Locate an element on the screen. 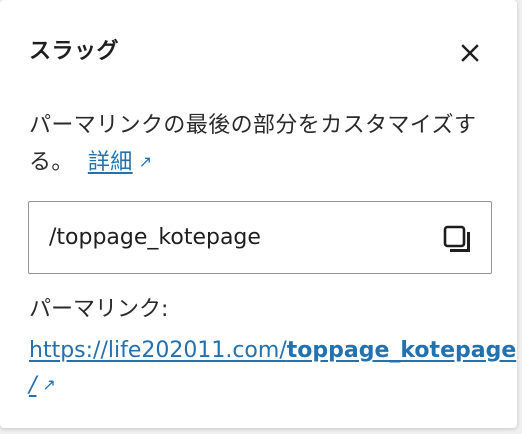 The image size is (522, 434). popover-title: スラッグ is located at coordinates (74, 51).